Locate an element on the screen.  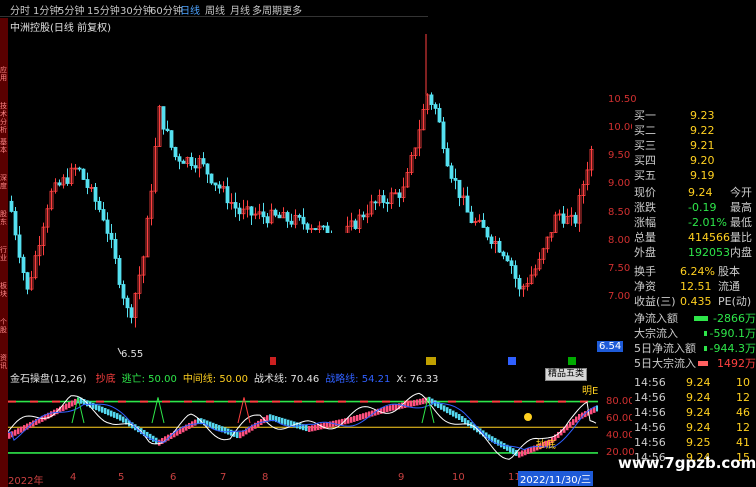
sidebar-item: 应用 is located at coordinates (4, 74).